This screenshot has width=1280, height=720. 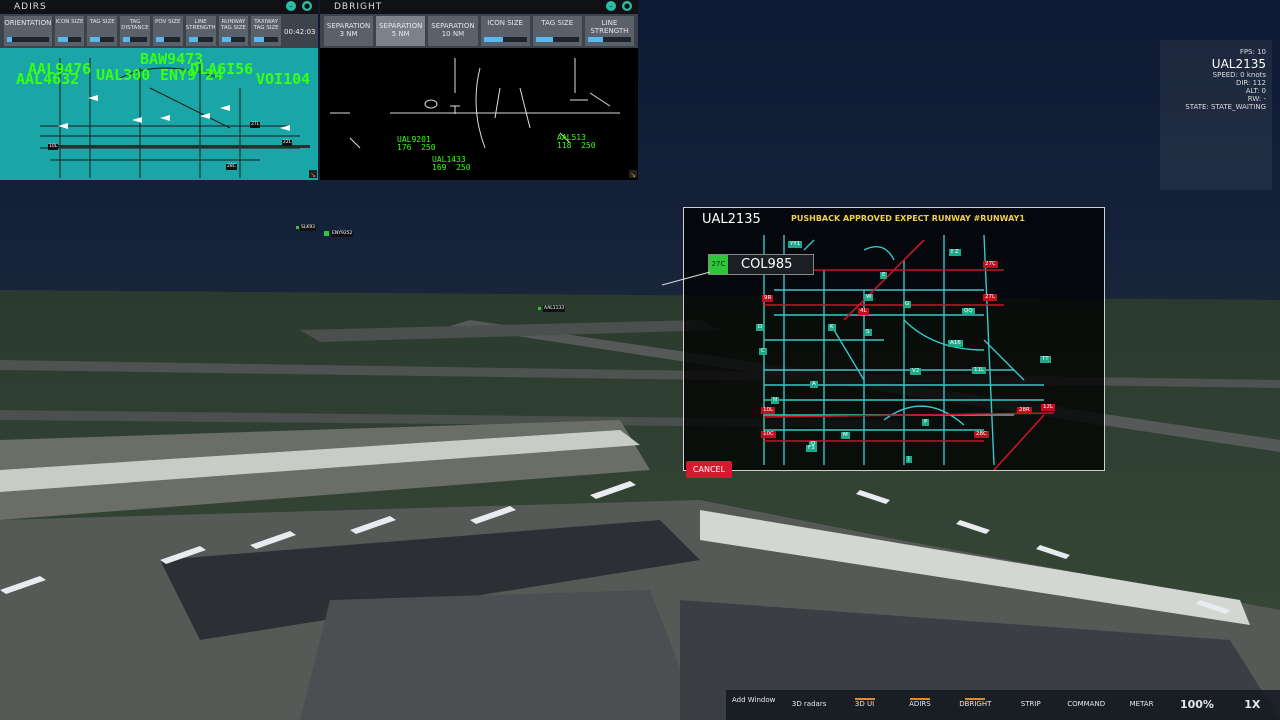 I want to click on clock: 00:42:03, so click(x=300, y=32).